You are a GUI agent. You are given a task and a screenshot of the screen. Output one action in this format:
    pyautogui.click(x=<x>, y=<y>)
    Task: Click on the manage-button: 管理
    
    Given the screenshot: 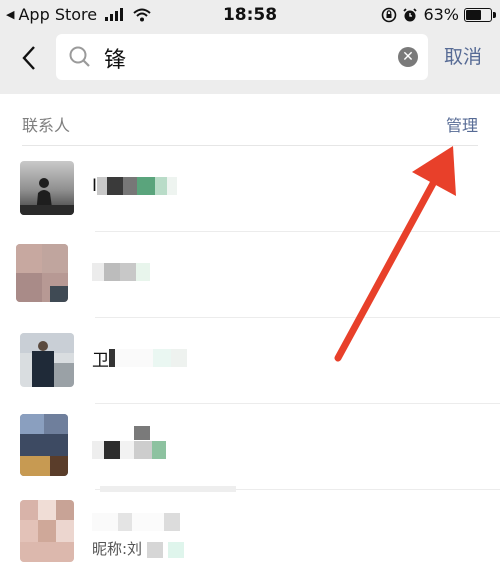 What is the action you would take?
    pyautogui.click(x=462, y=124)
    